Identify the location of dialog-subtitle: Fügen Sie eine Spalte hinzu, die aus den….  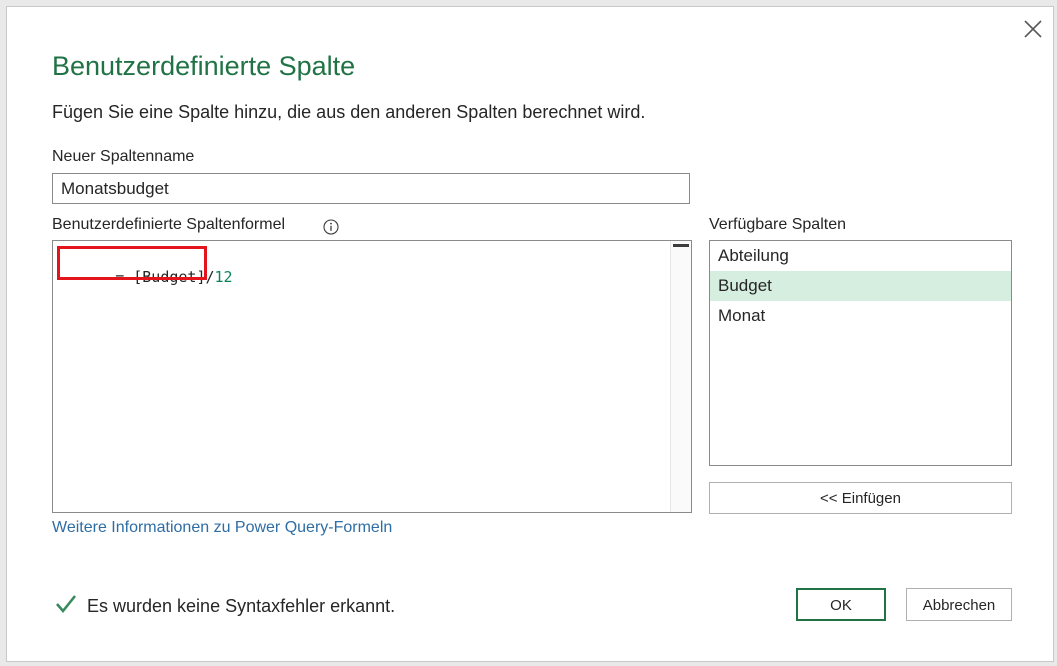
(349, 112).